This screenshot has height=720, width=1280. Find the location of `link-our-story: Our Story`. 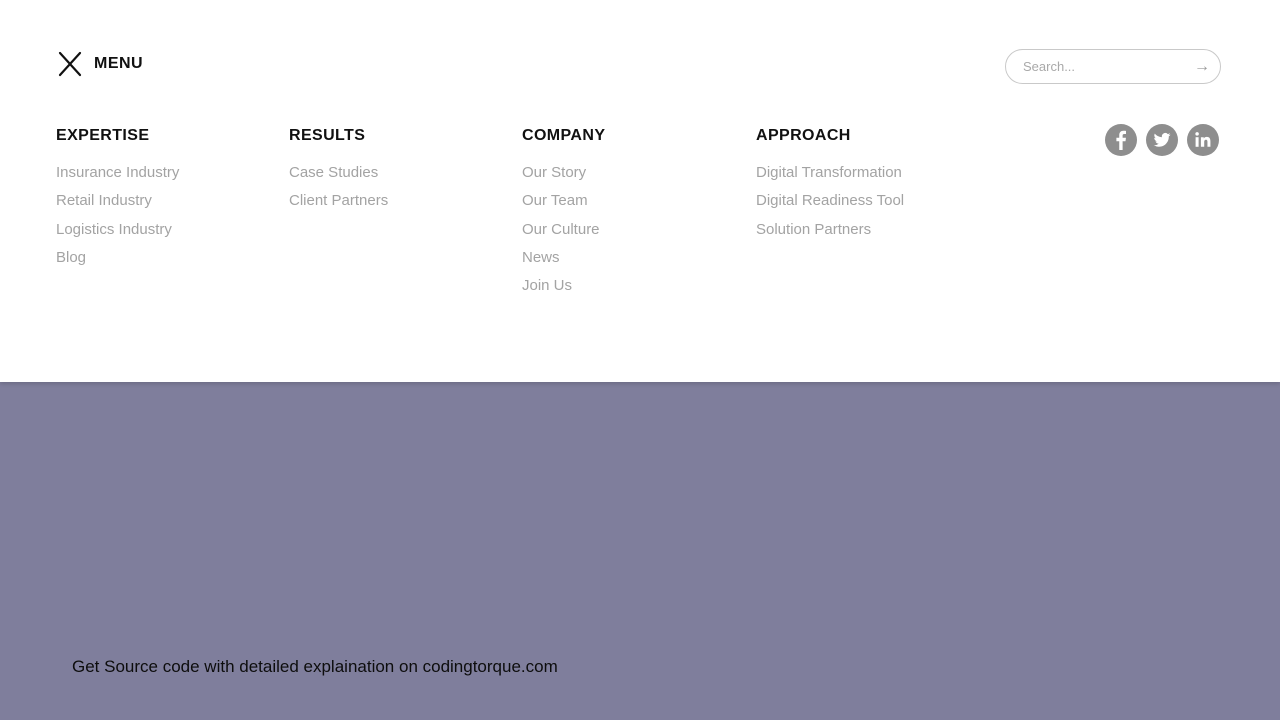

link-our-story: Our Story is located at coordinates (554, 172).